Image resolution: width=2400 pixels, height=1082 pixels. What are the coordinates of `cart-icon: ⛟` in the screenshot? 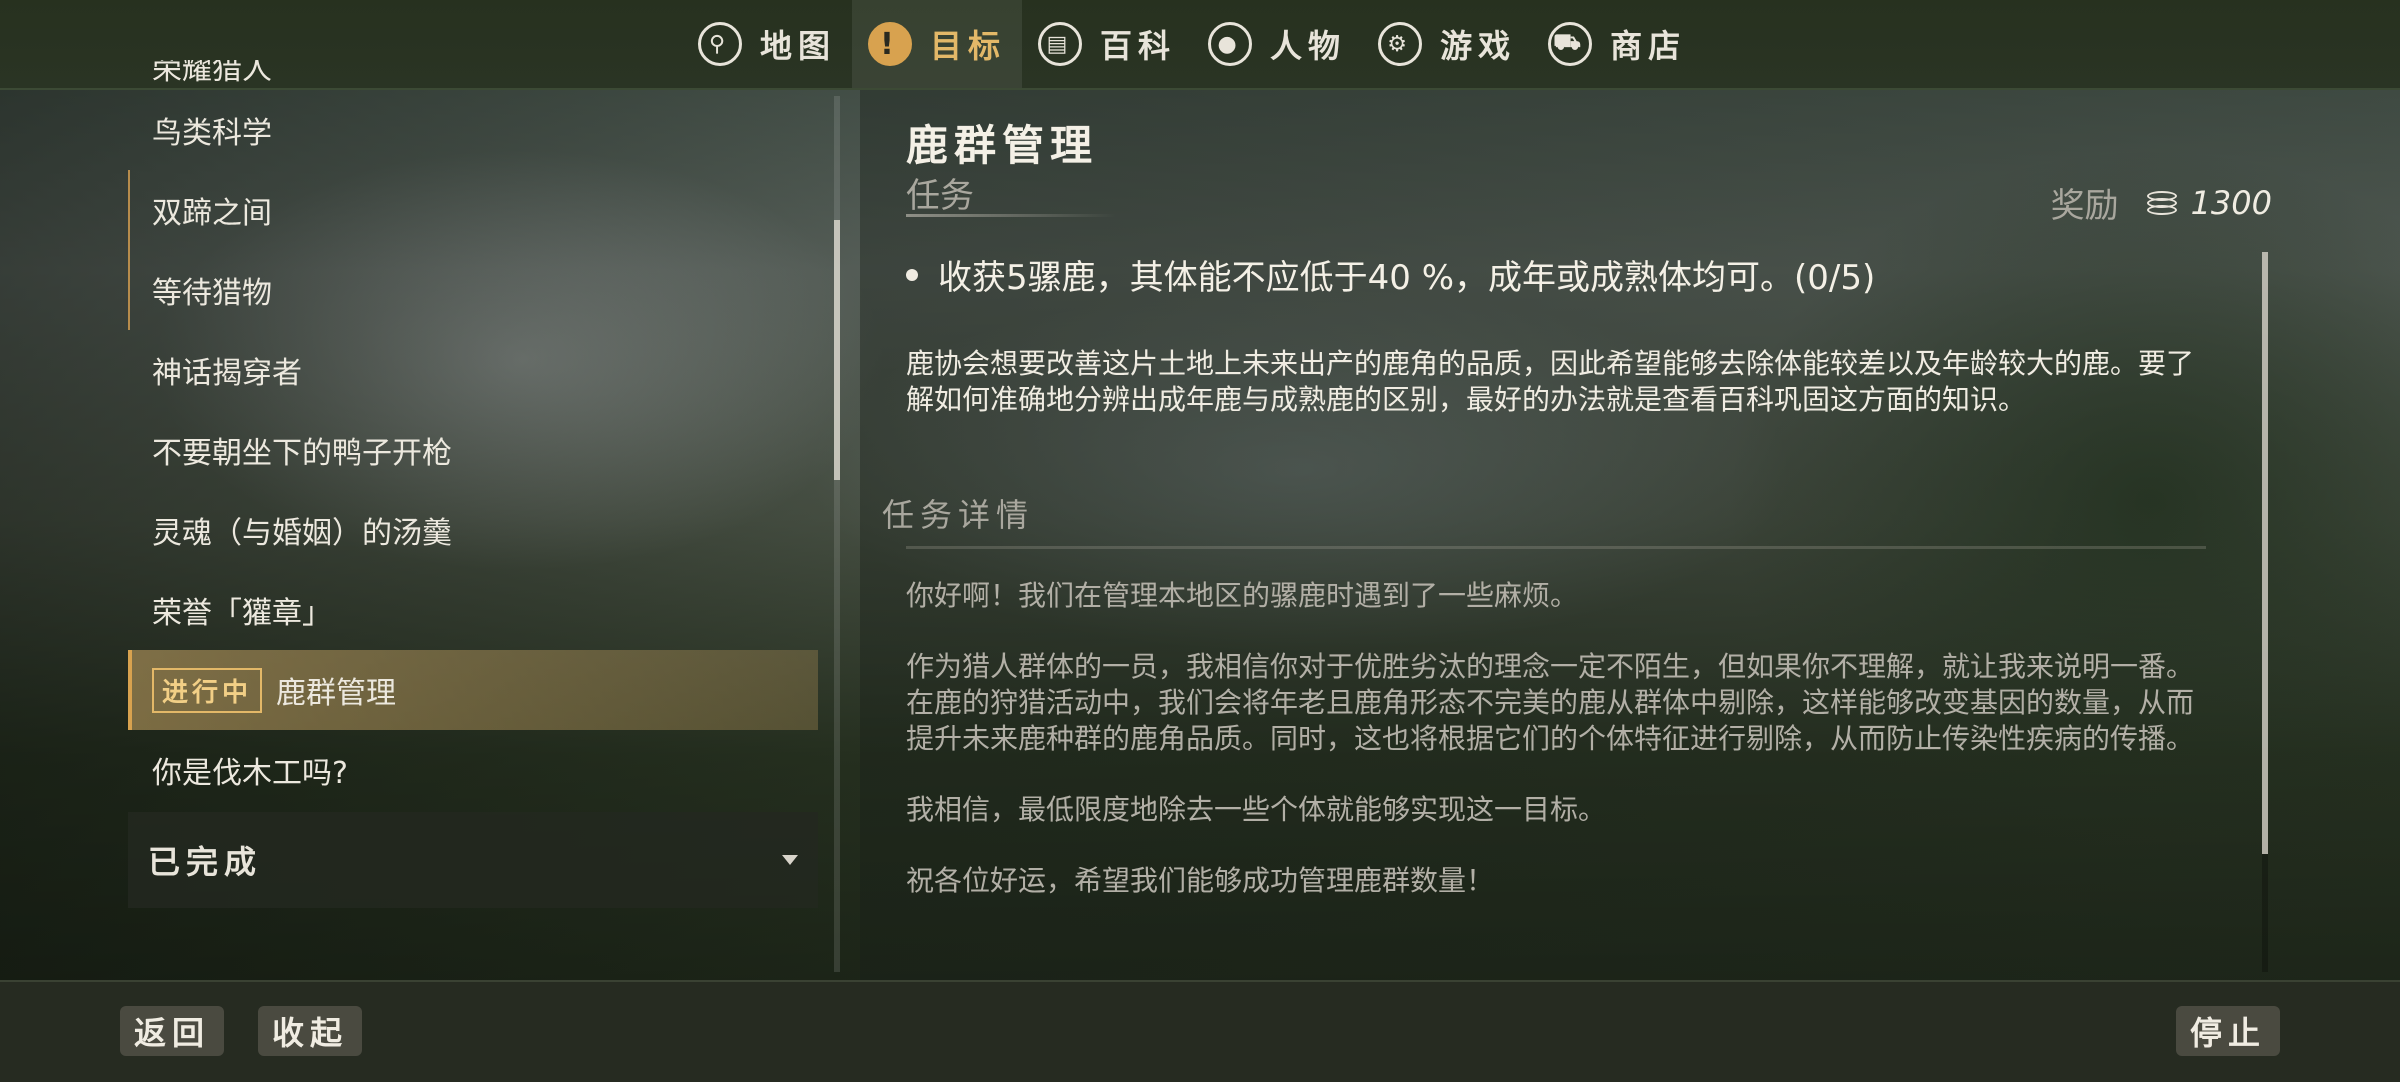 It's located at (1570, 44).